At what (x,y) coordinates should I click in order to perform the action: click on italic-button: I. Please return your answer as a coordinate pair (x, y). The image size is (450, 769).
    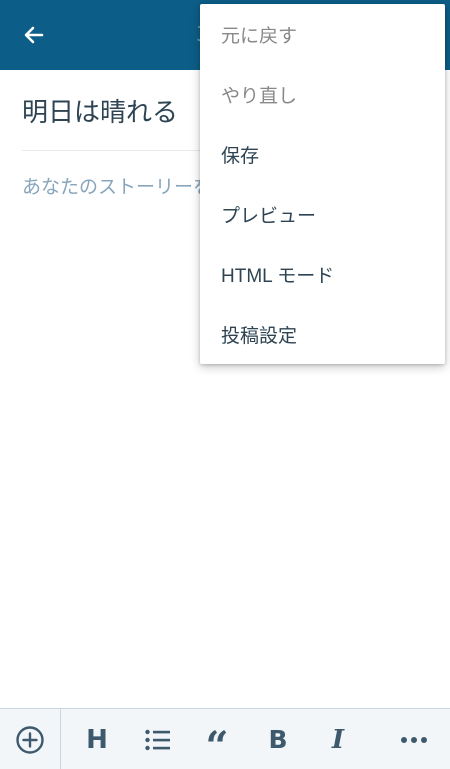
    Looking at the image, I should click on (338, 739).